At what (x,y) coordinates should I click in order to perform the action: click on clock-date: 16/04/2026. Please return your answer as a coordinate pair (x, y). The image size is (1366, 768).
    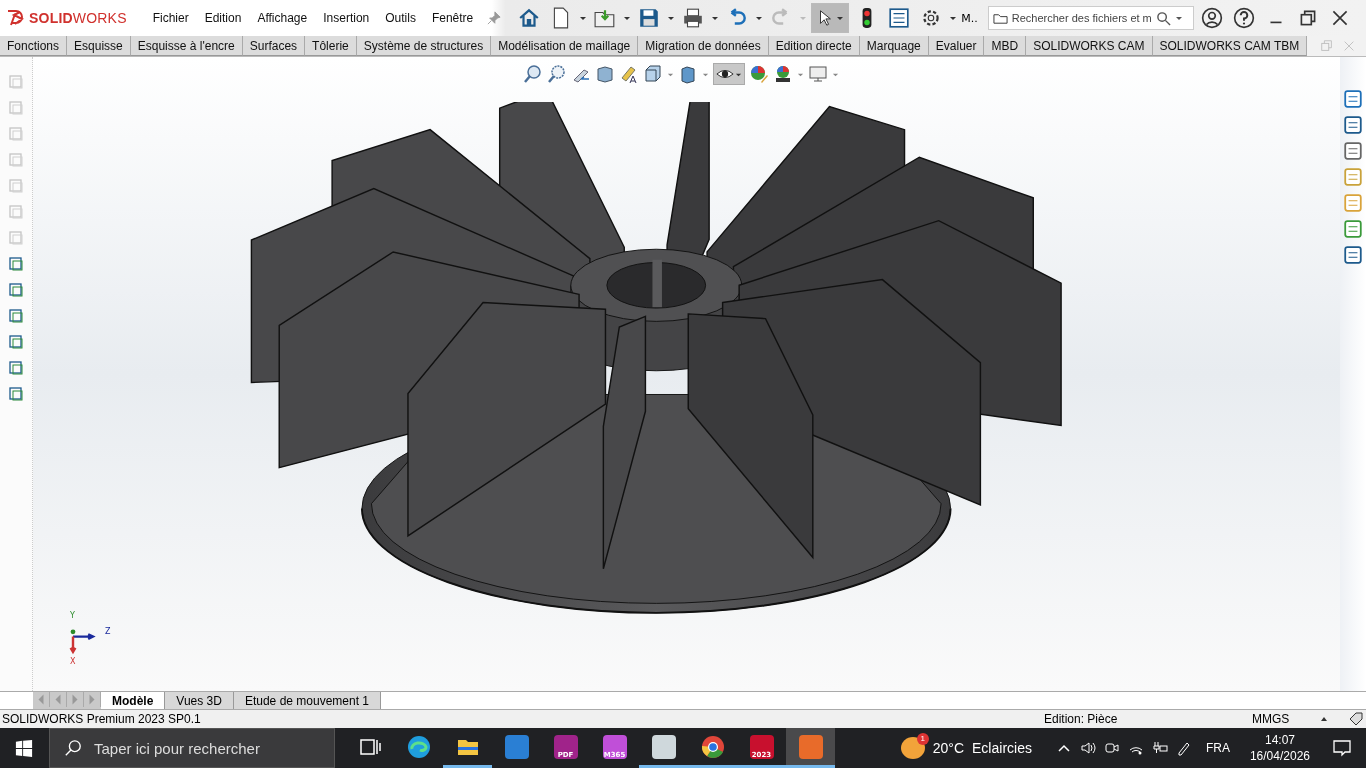
    Looking at the image, I should click on (1279, 756).